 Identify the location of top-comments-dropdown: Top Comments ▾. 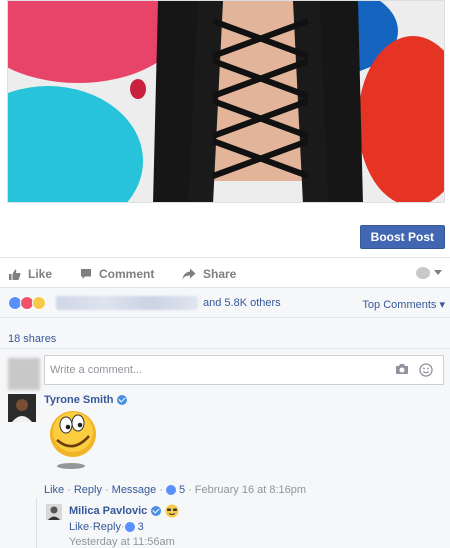
(403, 304).